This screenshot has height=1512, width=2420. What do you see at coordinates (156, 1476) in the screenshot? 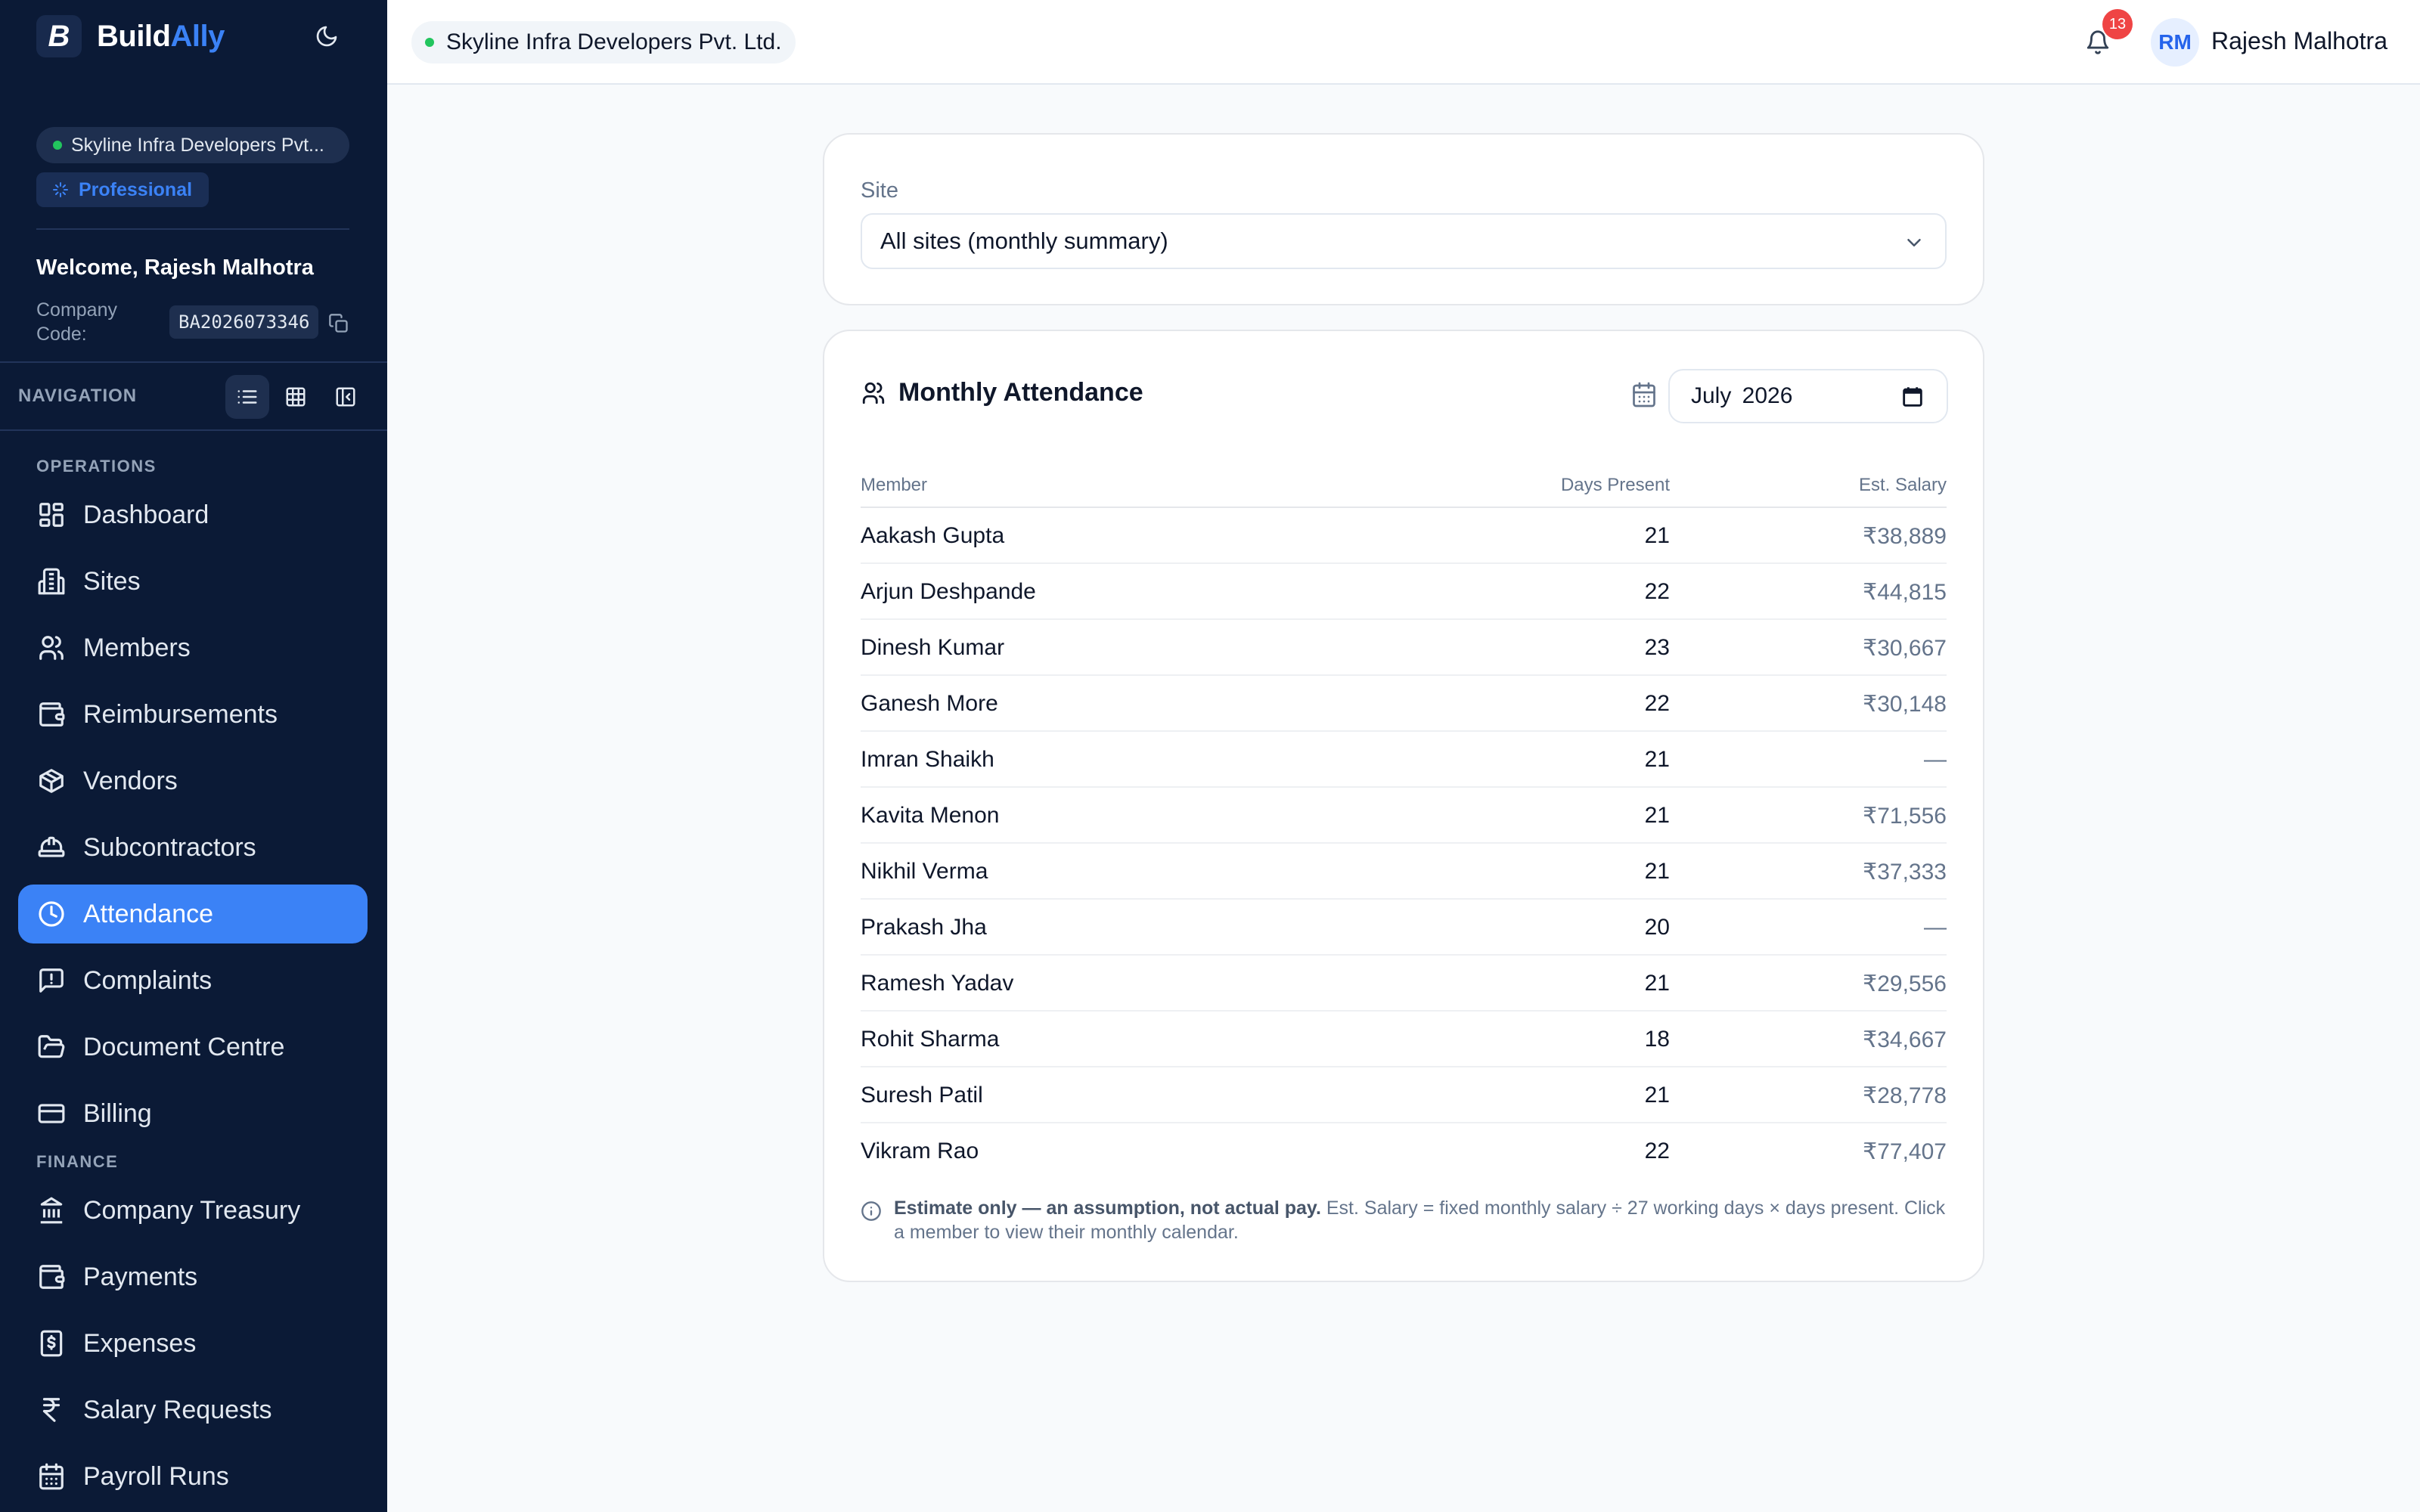
I see `sidebar-item-label: Payroll Runs` at bounding box center [156, 1476].